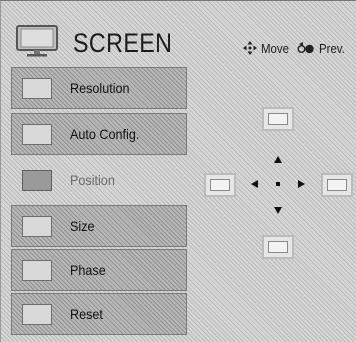 The width and height of the screenshot is (356, 342). I want to click on position-icon, so click(37, 180).